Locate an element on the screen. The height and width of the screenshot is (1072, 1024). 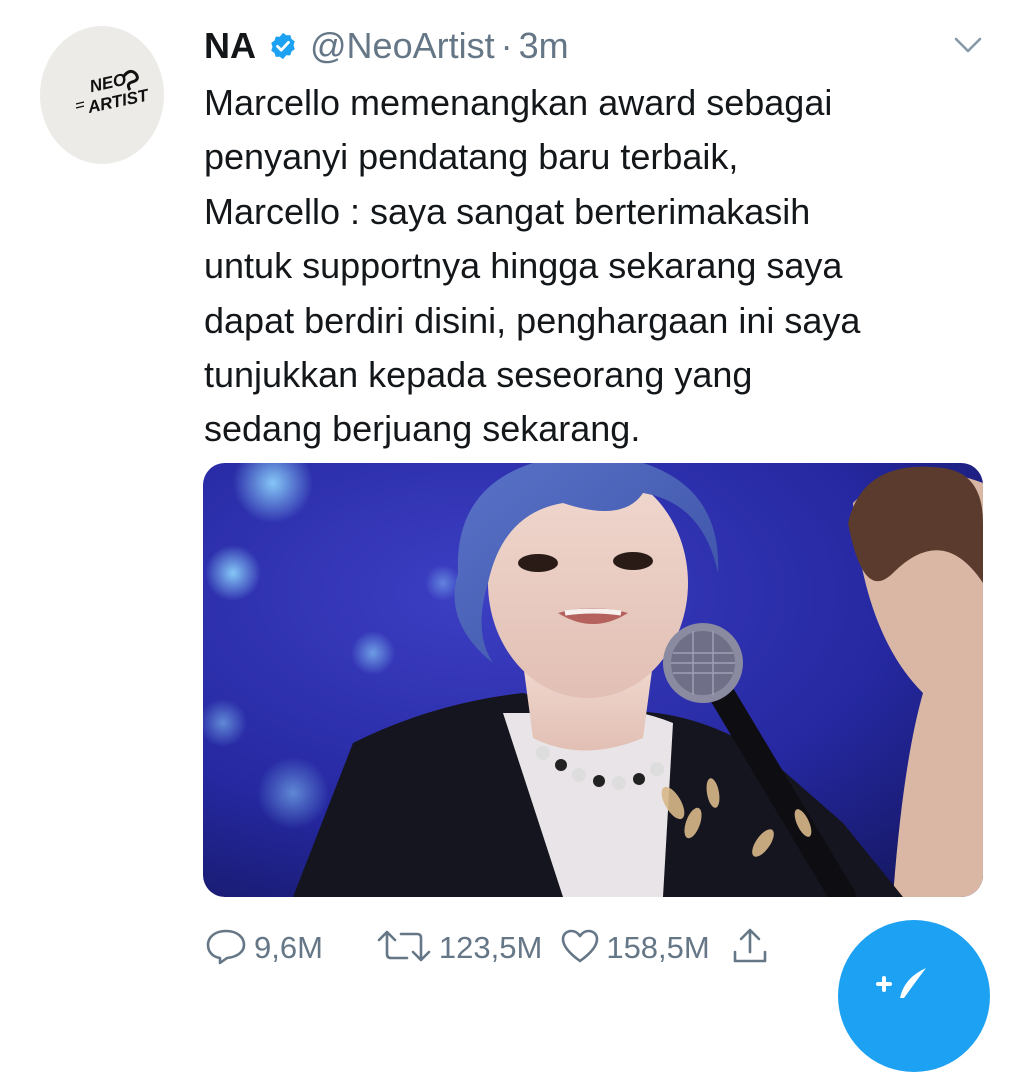
chevron-down-icon is located at coordinates (968, 45).